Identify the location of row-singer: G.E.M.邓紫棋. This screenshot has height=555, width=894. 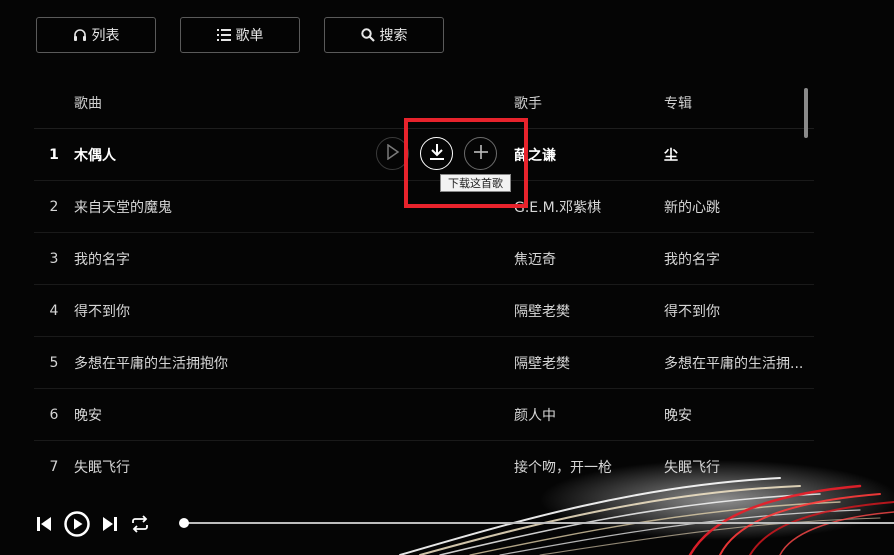
(589, 207).